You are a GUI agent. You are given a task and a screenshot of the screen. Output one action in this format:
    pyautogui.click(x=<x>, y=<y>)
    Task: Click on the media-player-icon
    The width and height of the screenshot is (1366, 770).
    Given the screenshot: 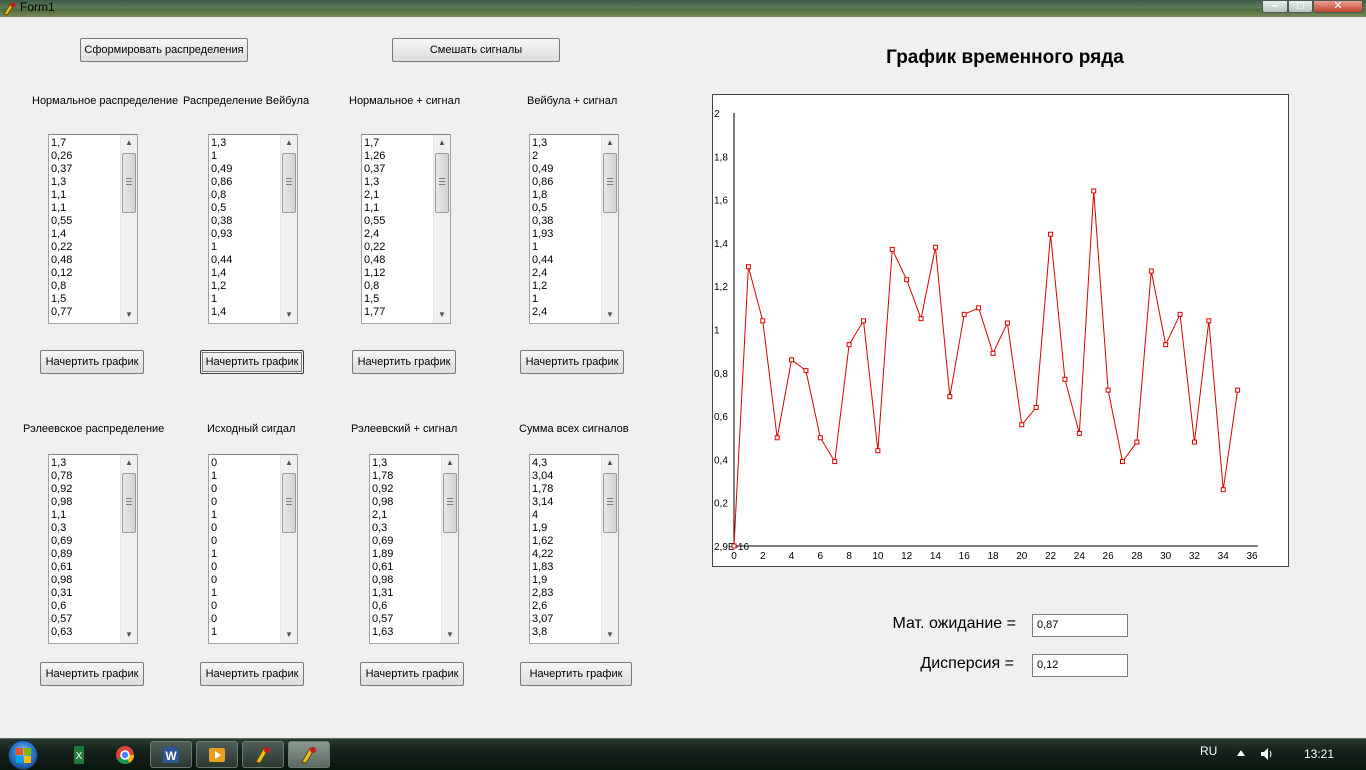 What is the action you would take?
    pyautogui.click(x=217, y=754)
    